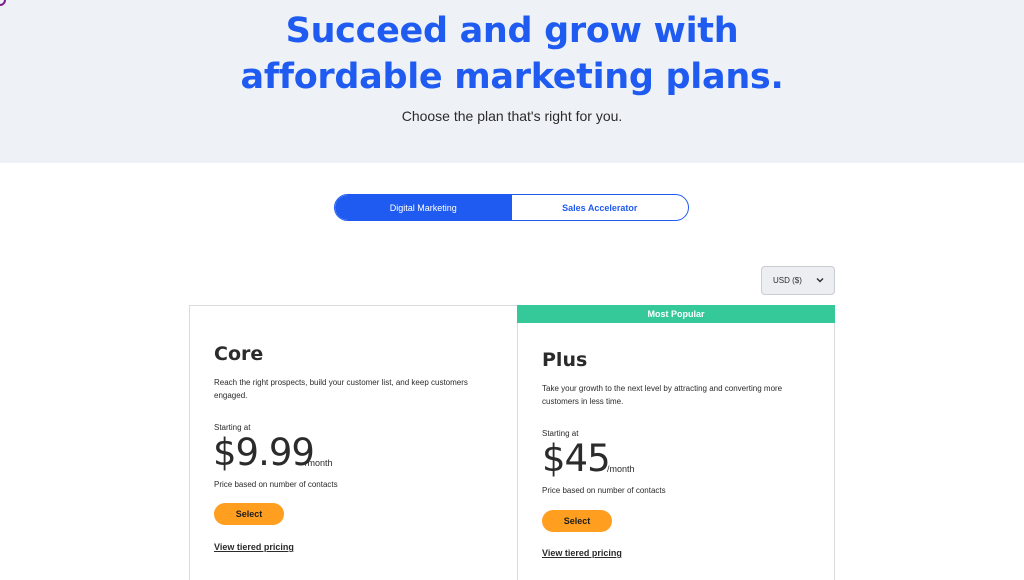 The height and width of the screenshot is (580, 1024). Describe the element at coordinates (423, 207) in the screenshot. I see `tab-digital-marketing: Digital Marketing` at that location.